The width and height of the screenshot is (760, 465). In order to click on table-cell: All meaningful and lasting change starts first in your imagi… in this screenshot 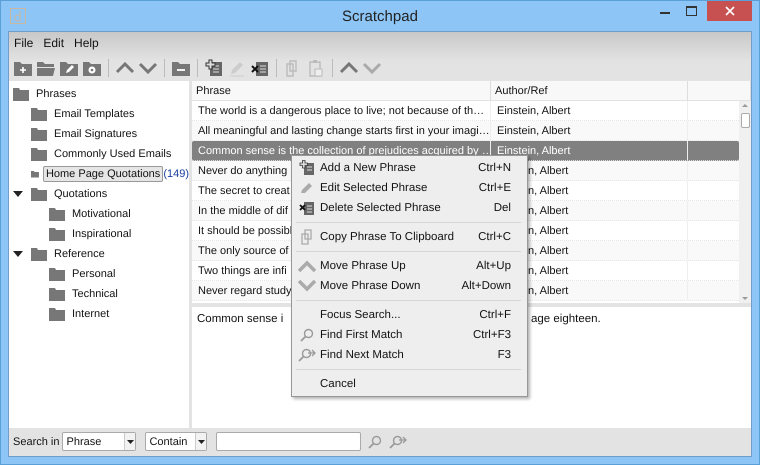, I will do `click(341, 130)`.